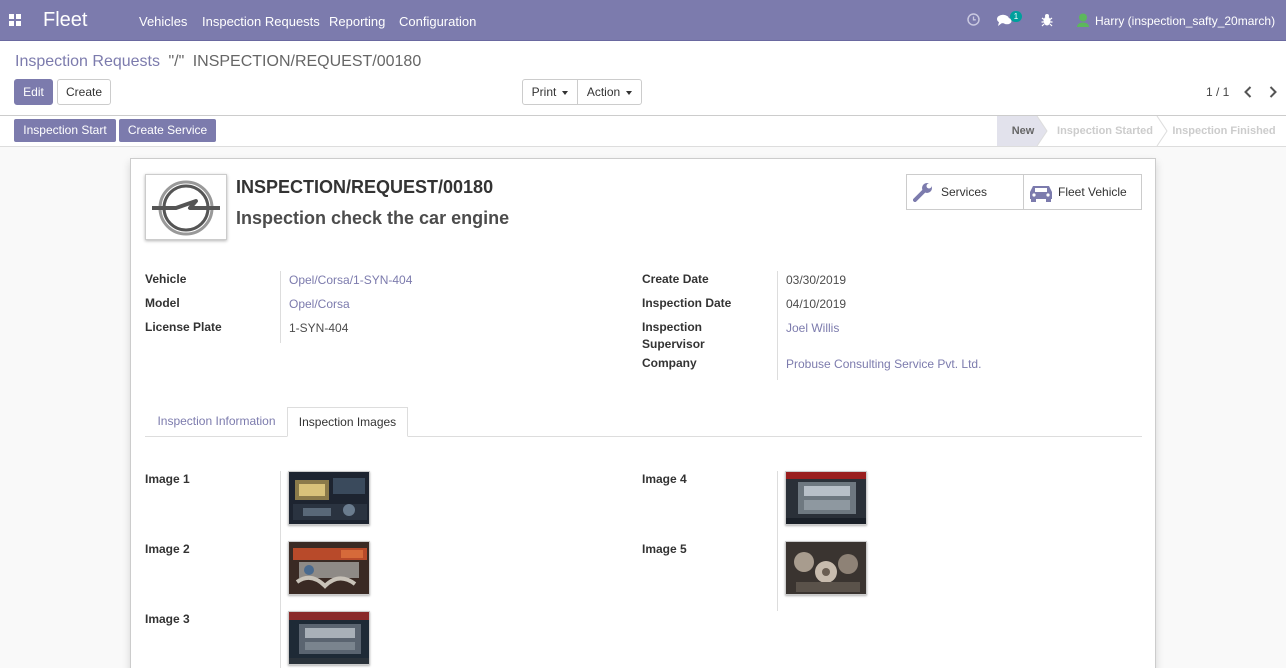  I want to click on model-label: Model, so click(162, 303).